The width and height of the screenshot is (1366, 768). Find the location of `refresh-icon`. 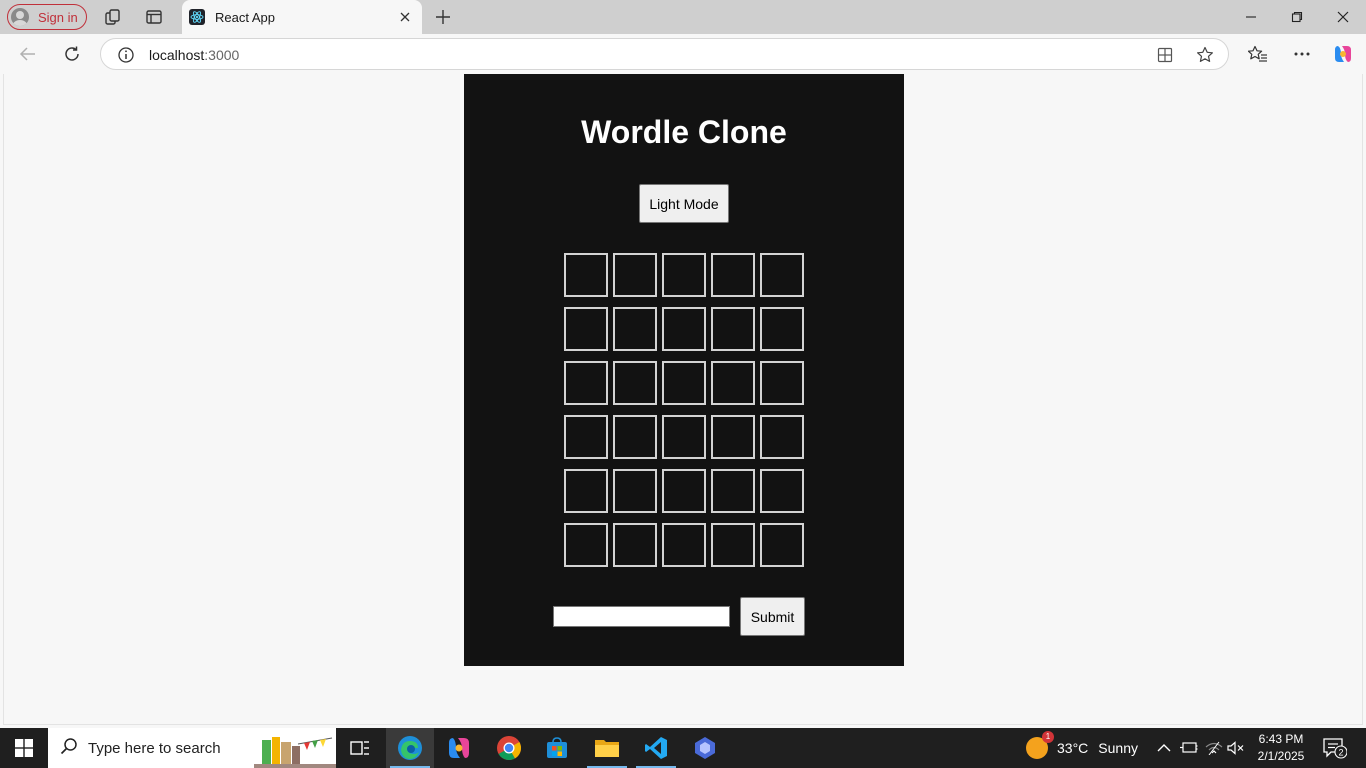

refresh-icon is located at coordinates (72, 54).